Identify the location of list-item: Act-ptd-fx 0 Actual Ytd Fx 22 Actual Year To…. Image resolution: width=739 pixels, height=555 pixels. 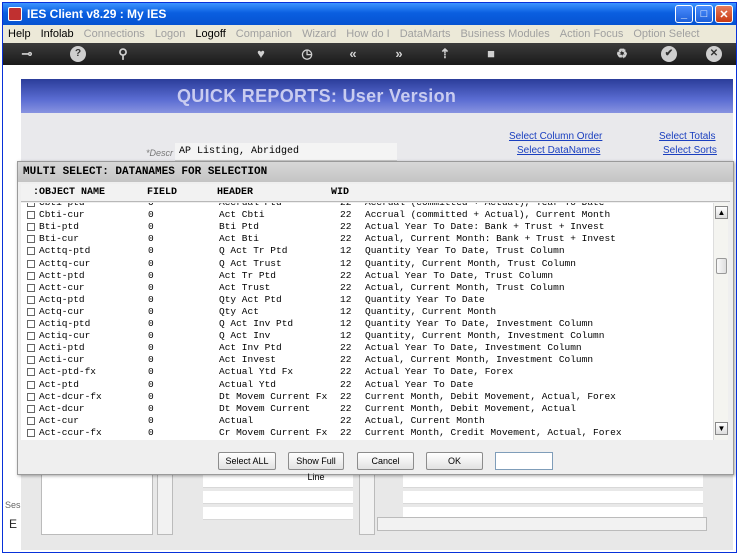
(367, 372).